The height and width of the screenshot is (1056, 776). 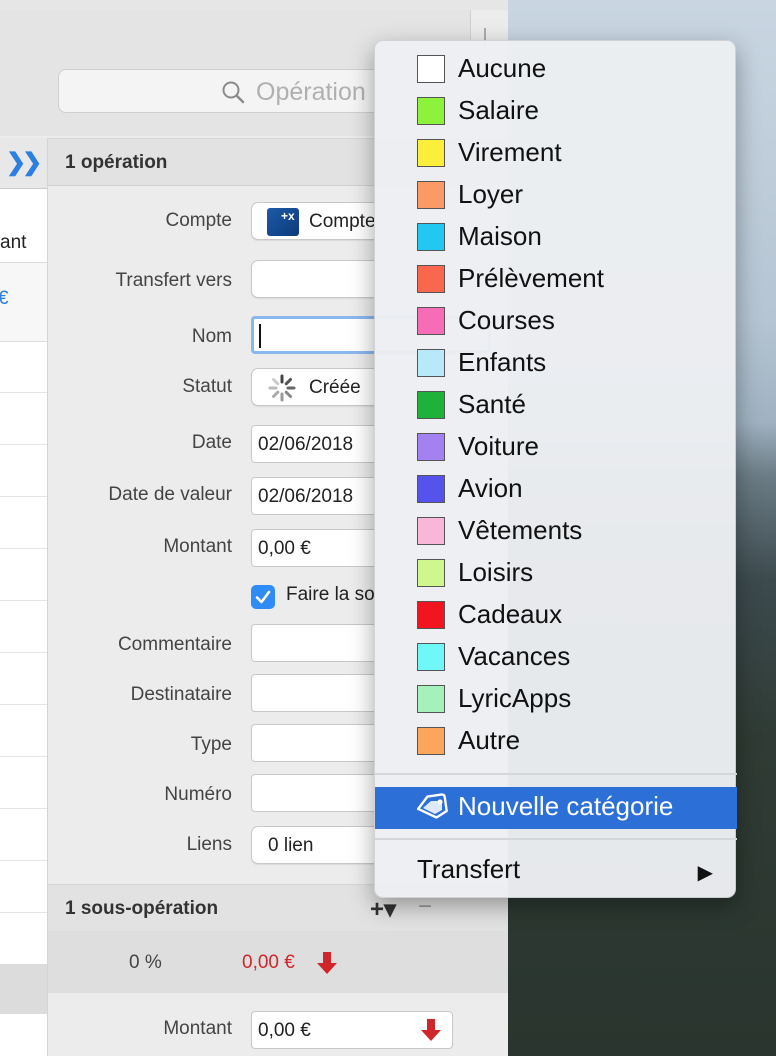 What do you see at coordinates (556, 808) in the screenshot?
I see `new-category-menu-item: Nouvelle catégorie` at bounding box center [556, 808].